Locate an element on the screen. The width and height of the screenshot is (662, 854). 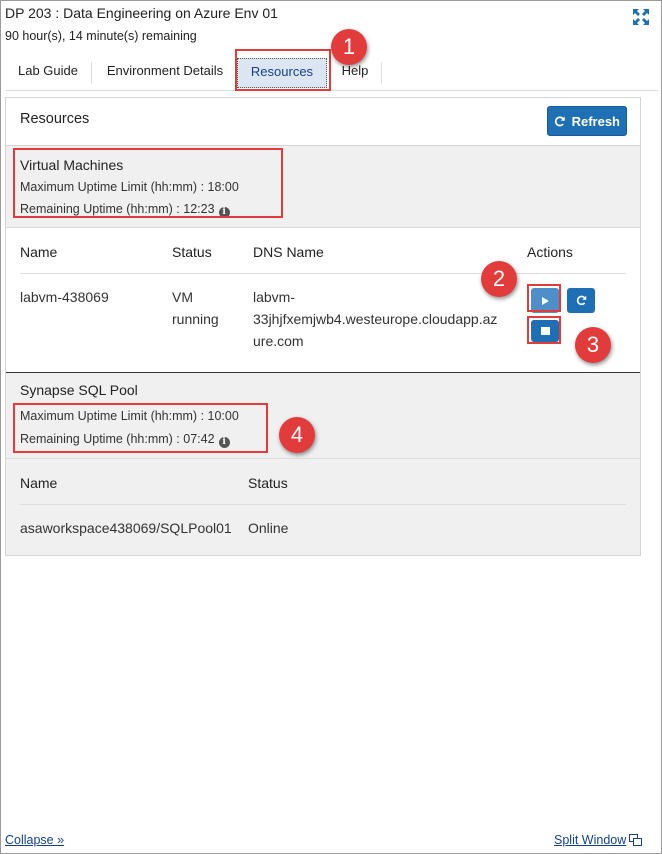
sql-section-title: Synapse SQL Pool is located at coordinates (79, 390).